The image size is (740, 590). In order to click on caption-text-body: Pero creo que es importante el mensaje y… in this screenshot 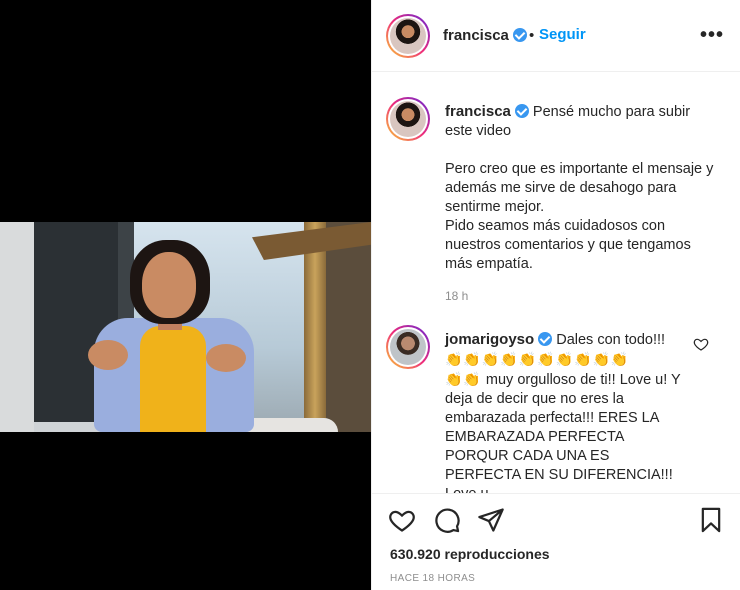, I will do `click(579, 188)`.